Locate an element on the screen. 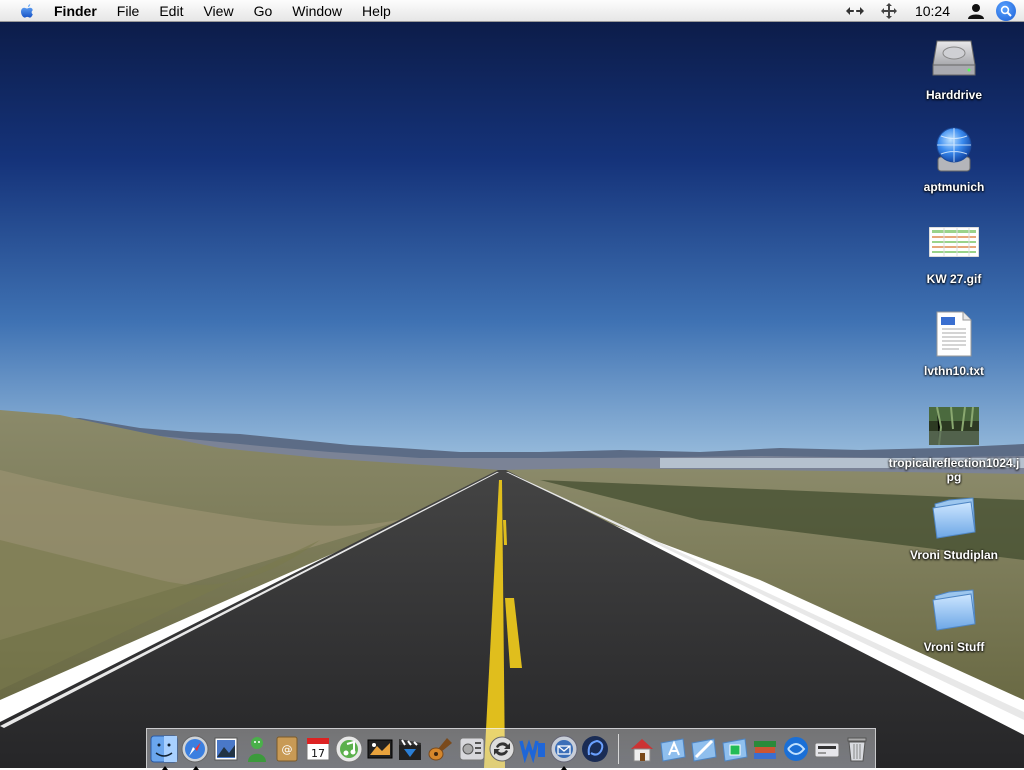  dock: @ 17 is located at coordinates (511, 749).